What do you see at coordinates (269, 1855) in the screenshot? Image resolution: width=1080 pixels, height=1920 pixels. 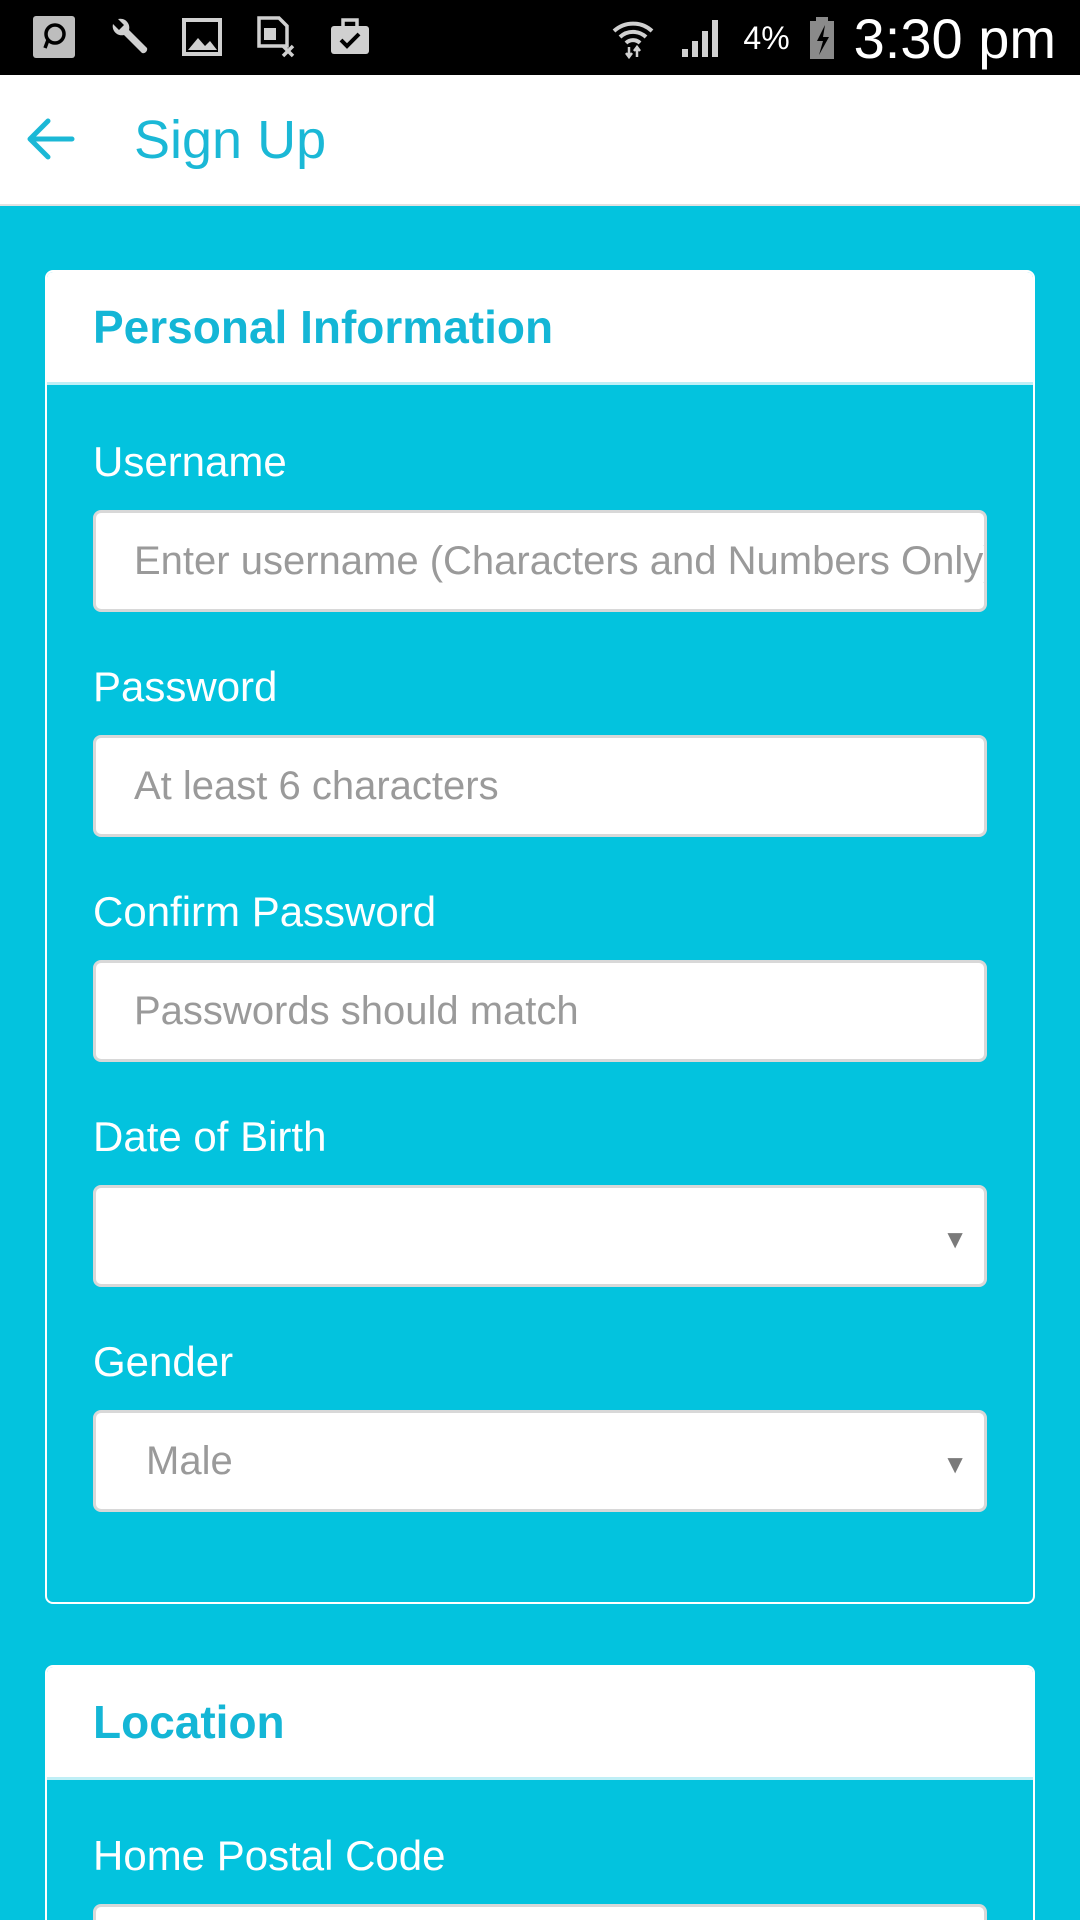 I see `home-postal-code-label: Home Postal Code` at bounding box center [269, 1855].